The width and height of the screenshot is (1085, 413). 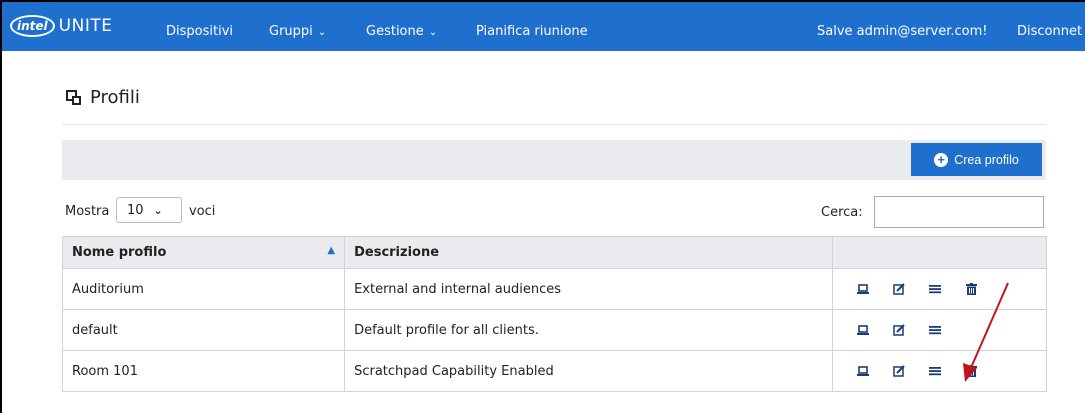 I want to click on nav-item-gruppi: Gruppi ⌄, so click(x=297, y=31).